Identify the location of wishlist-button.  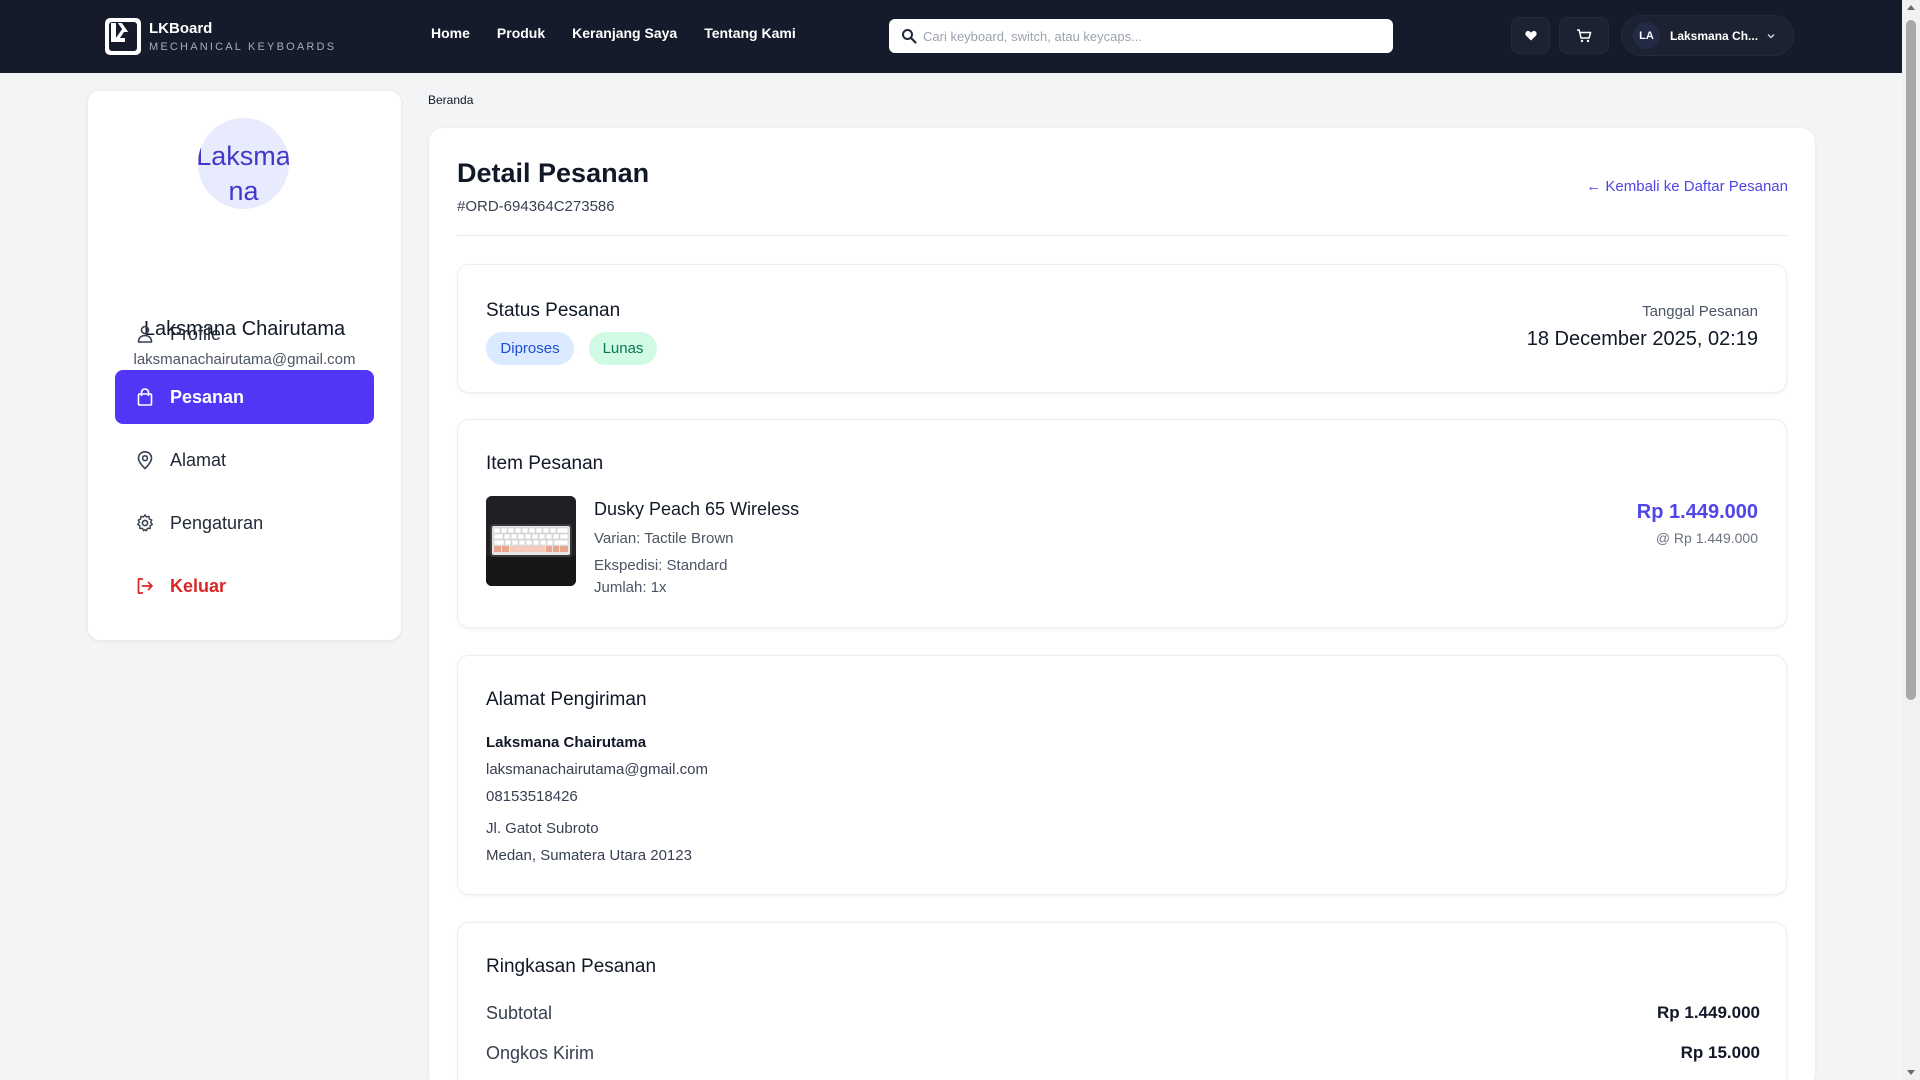
(1530, 35).